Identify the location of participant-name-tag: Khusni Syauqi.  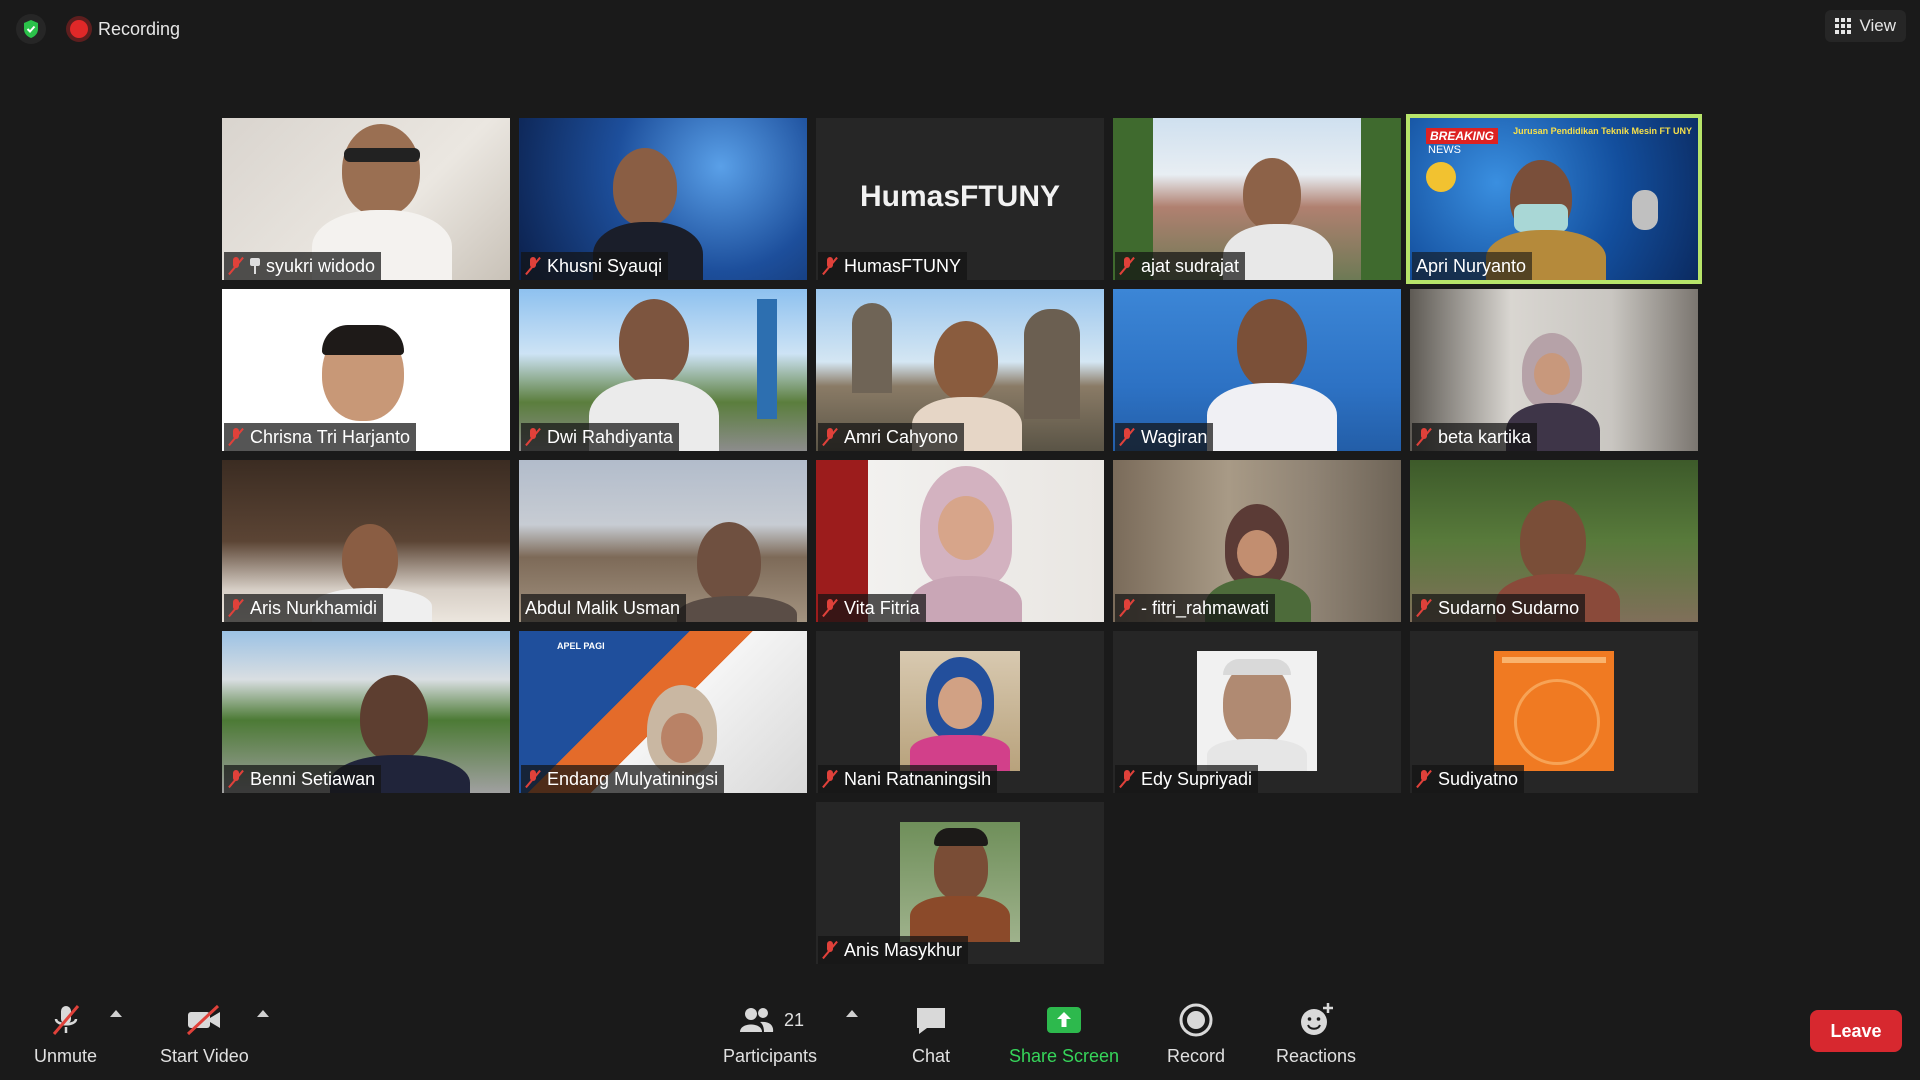
(595, 266).